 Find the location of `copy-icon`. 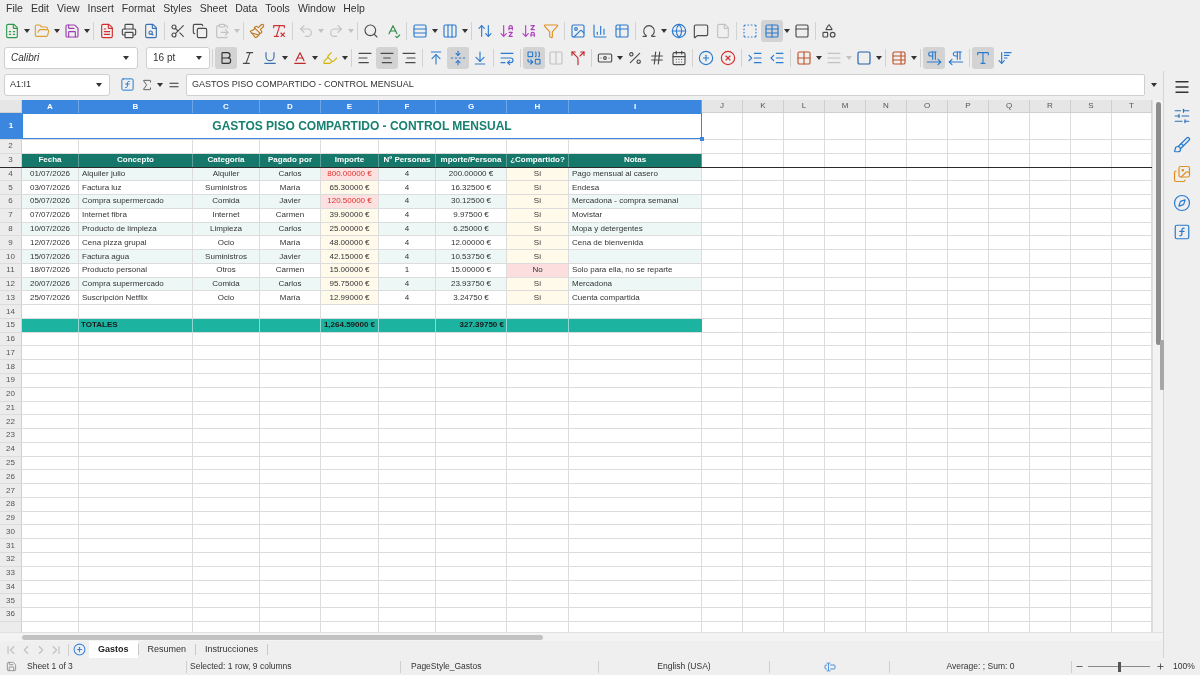

copy-icon is located at coordinates (200, 30).